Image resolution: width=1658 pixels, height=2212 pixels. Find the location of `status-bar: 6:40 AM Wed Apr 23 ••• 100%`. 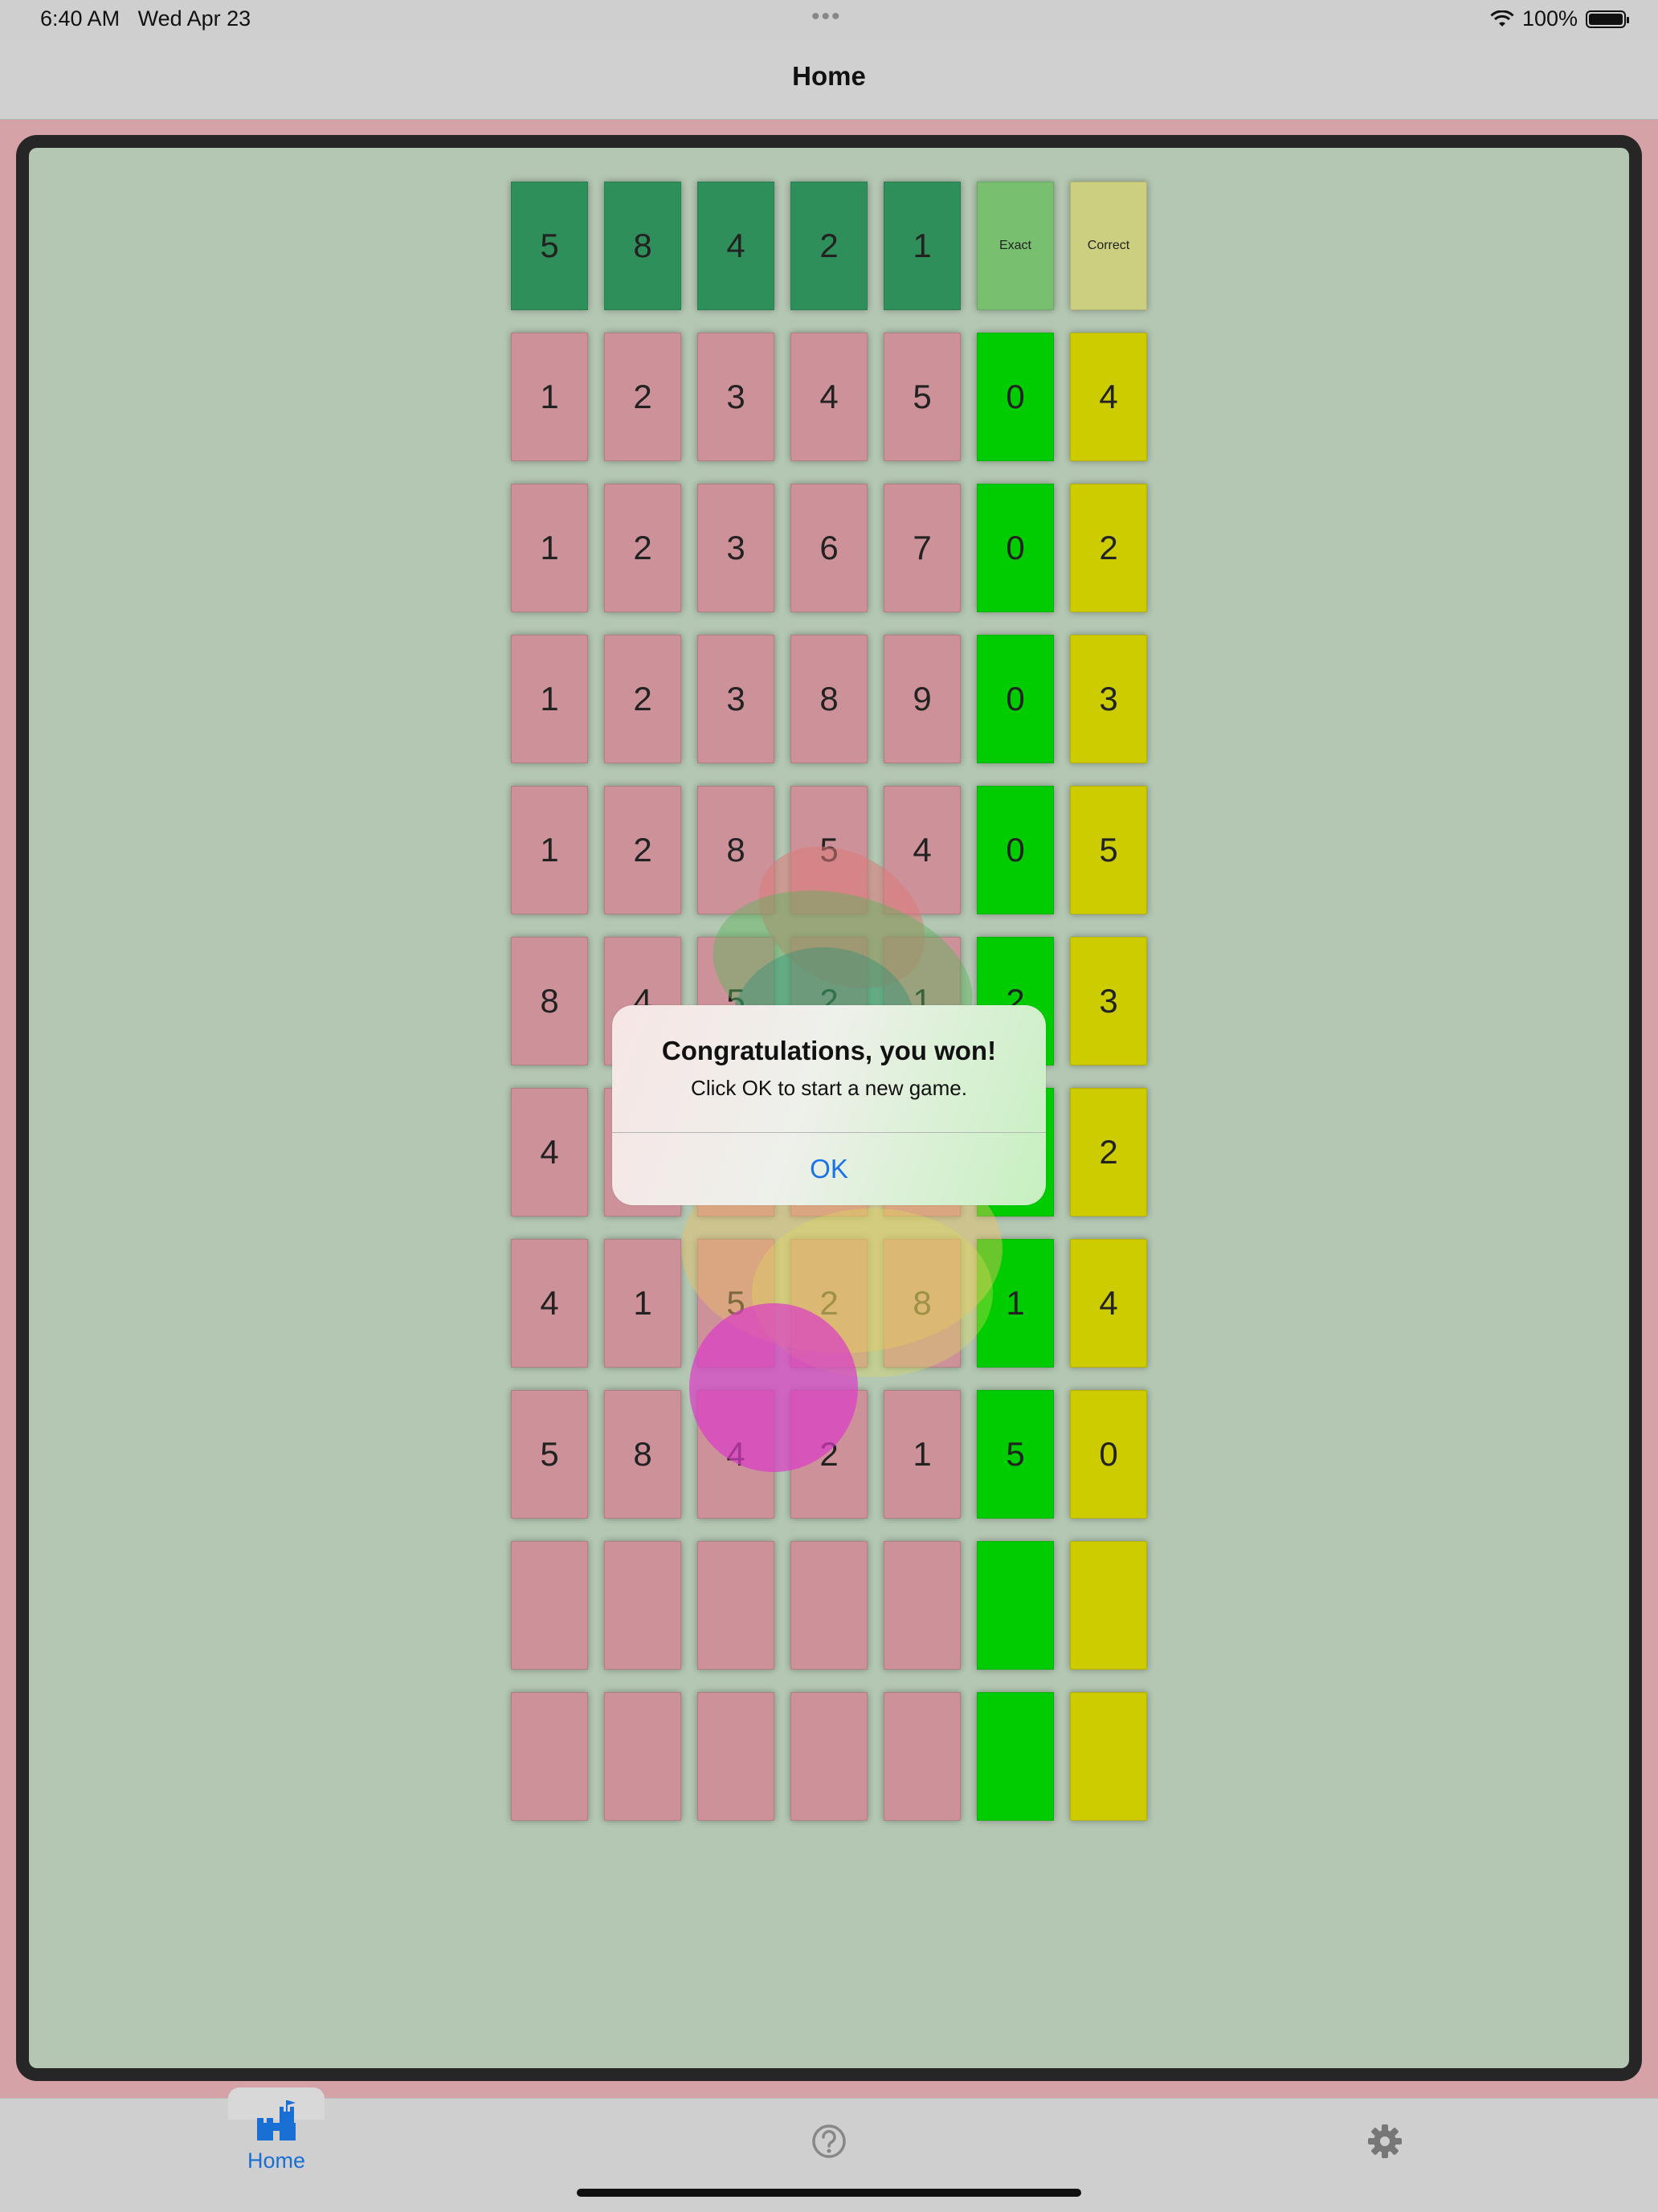

status-bar: 6:40 AM Wed Apr 23 ••• 100% is located at coordinates (829, 20).